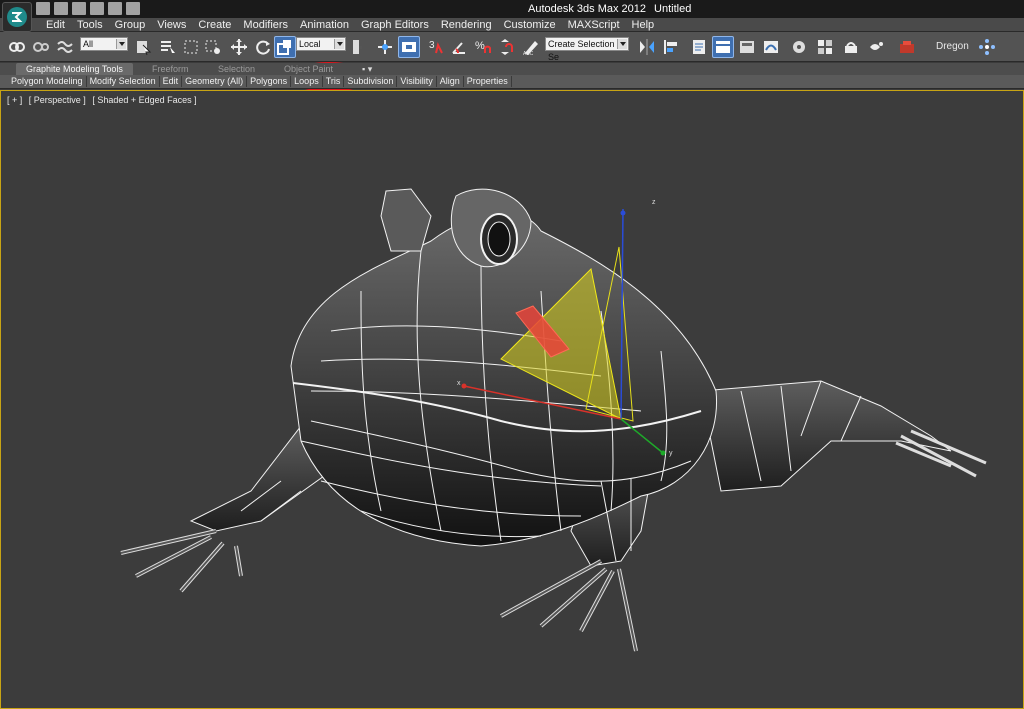  Describe the element at coordinates (41, 47) in the screenshot. I see `unlink-selection-icon` at that location.